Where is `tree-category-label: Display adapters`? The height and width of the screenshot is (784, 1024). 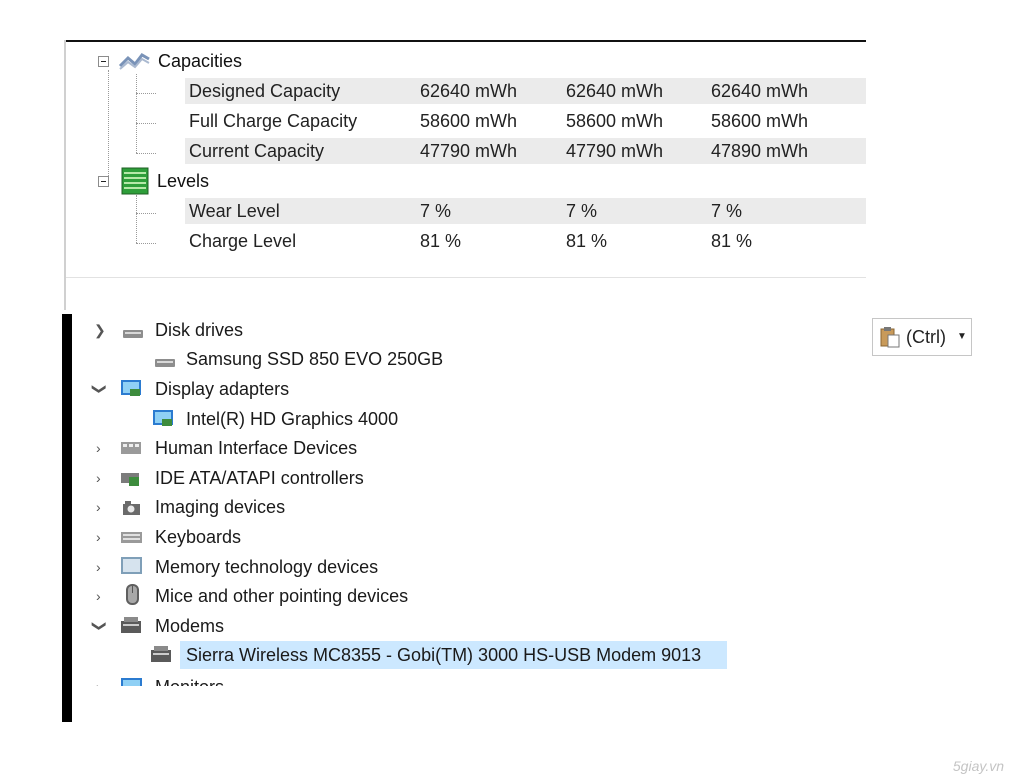
tree-category-label: Display adapters is located at coordinates (222, 389).